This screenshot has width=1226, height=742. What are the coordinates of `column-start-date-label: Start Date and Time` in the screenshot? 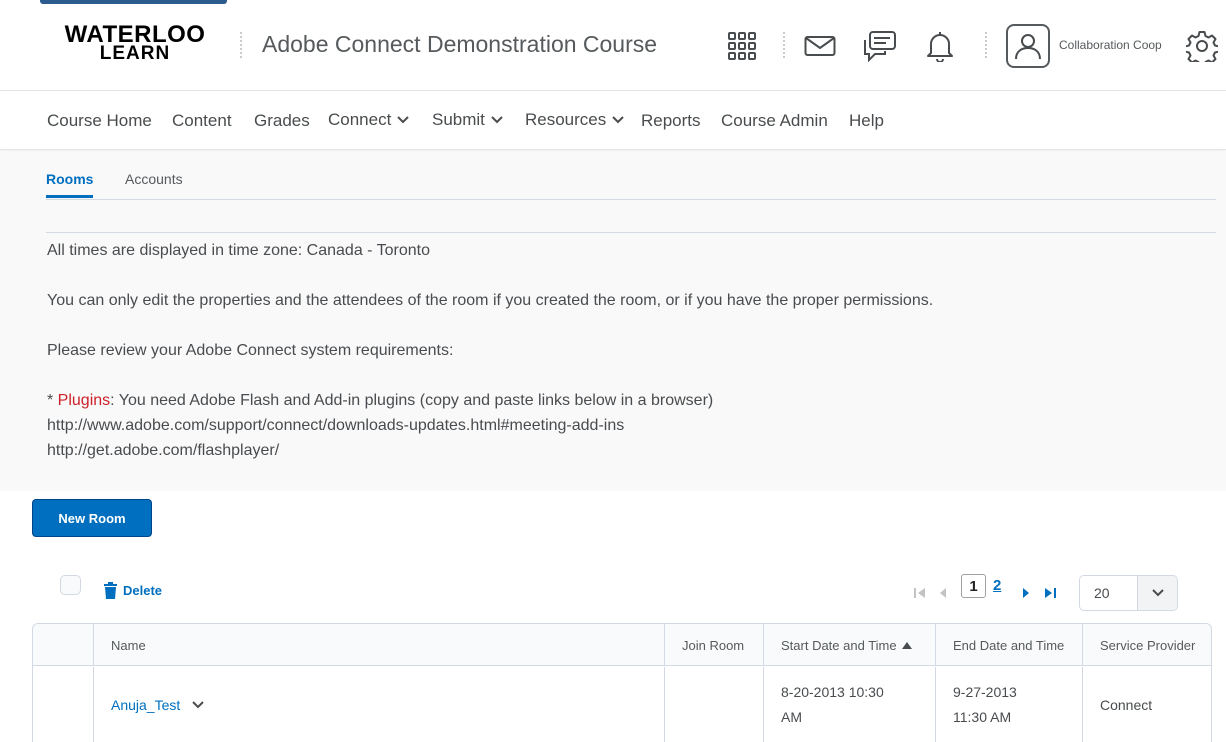 It's located at (839, 645).